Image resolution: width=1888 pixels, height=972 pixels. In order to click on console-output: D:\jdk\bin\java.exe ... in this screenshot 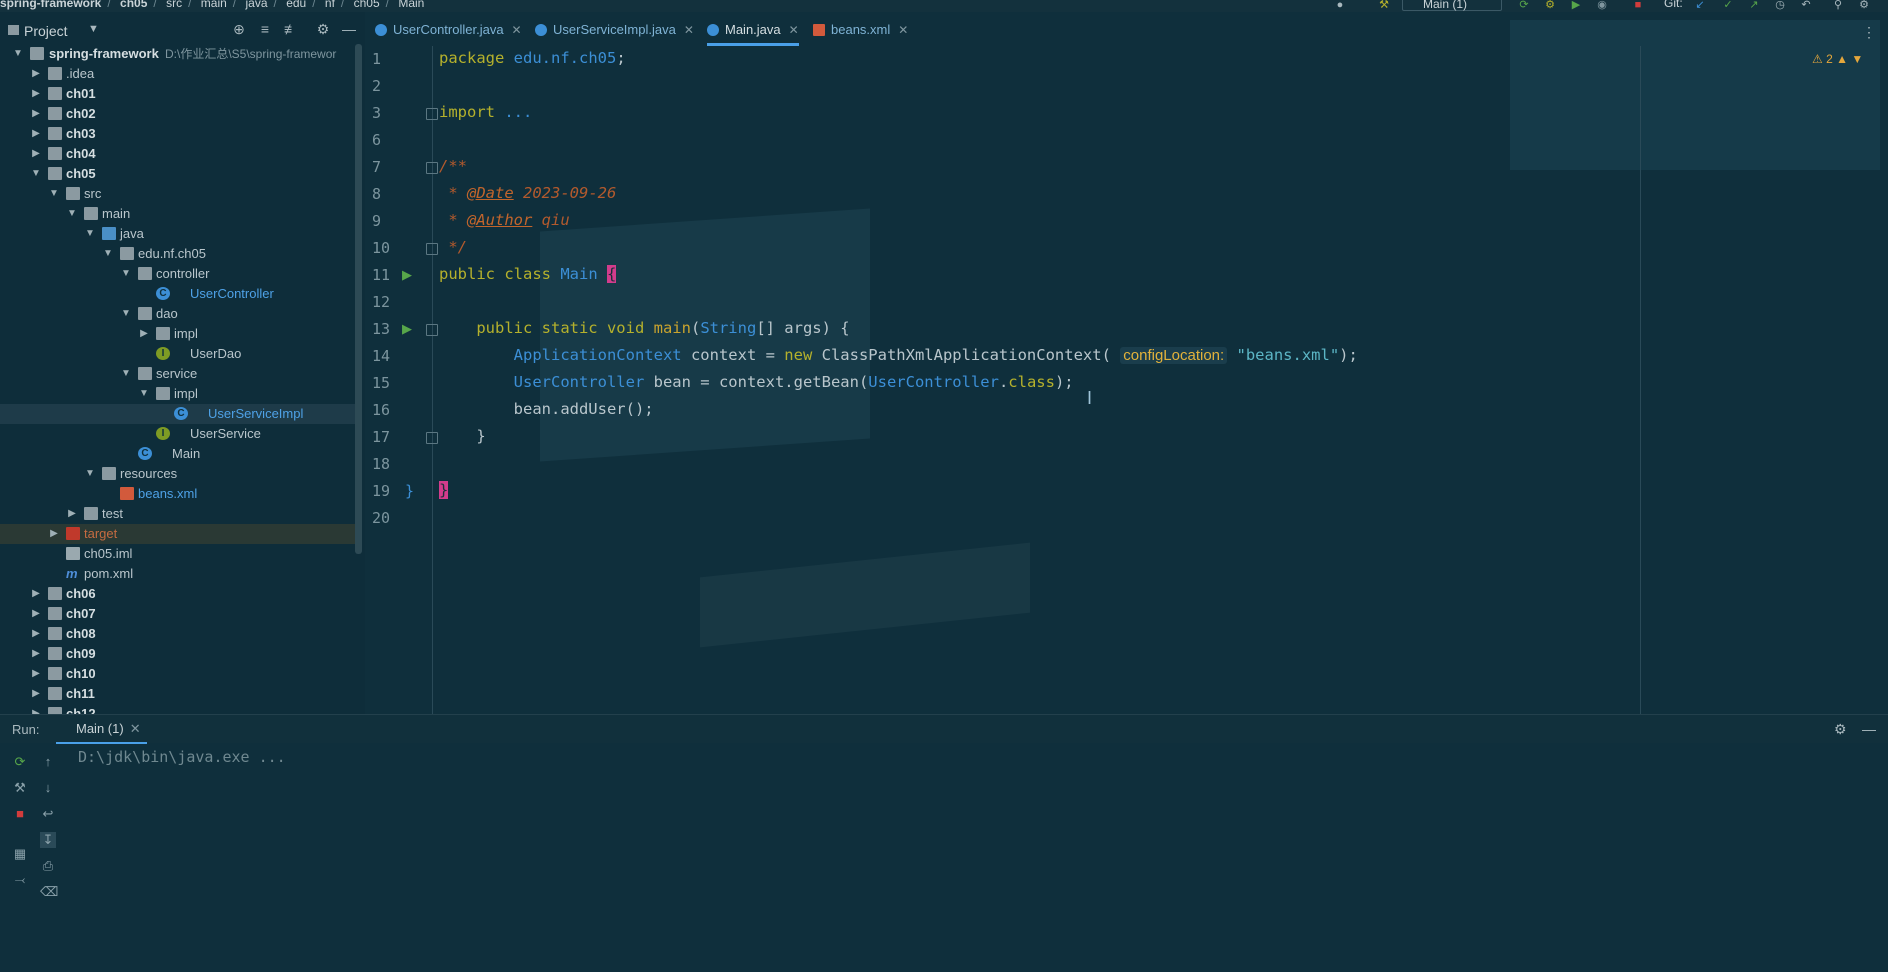, I will do `click(182, 757)`.